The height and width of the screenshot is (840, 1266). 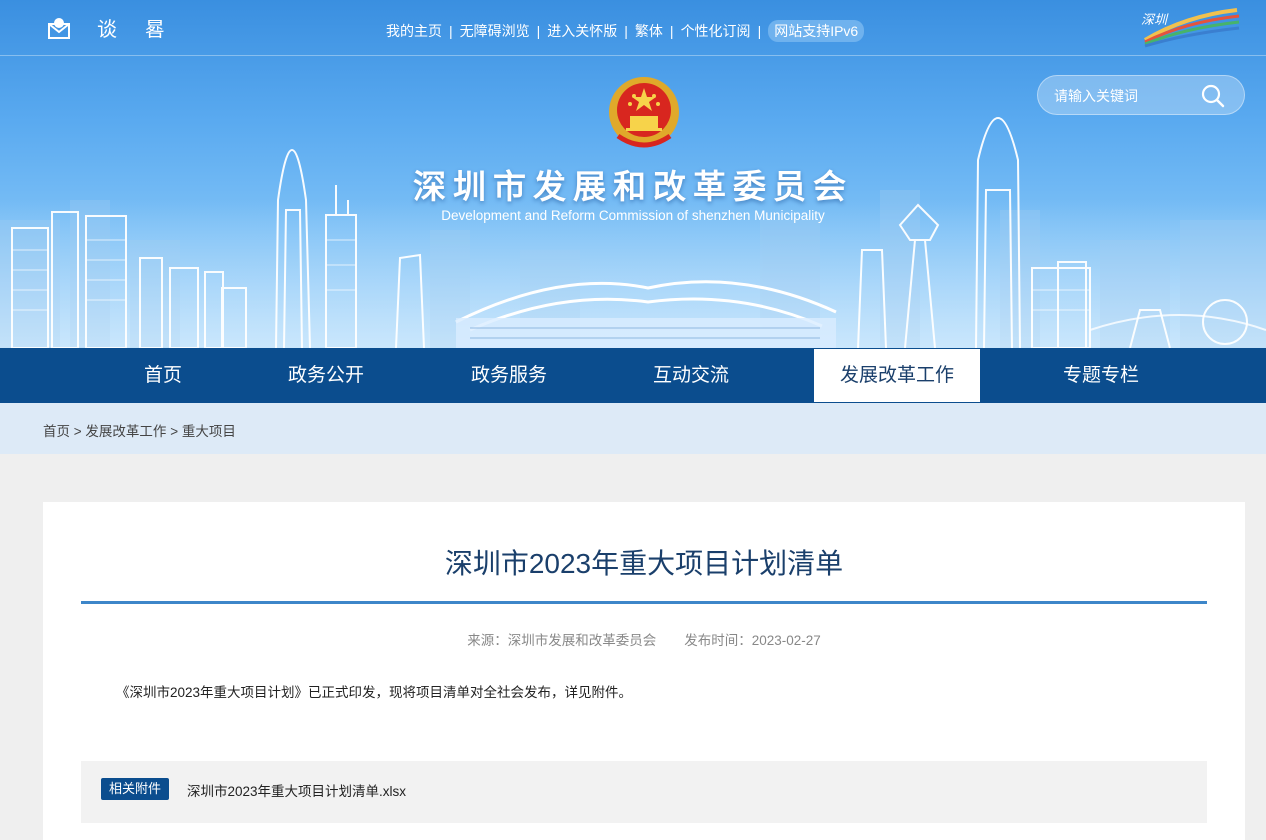 What do you see at coordinates (1101, 375) in the screenshot?
I see `nav-item-special-topics: 专题专栏` at bounding box center [1101, 375].